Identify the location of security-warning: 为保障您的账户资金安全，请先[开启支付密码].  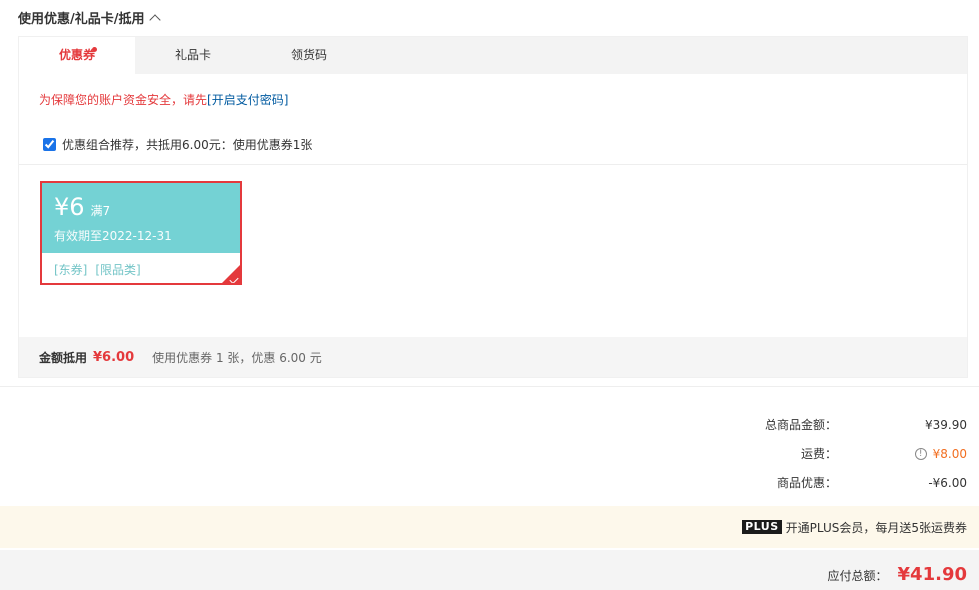
(163, 99).